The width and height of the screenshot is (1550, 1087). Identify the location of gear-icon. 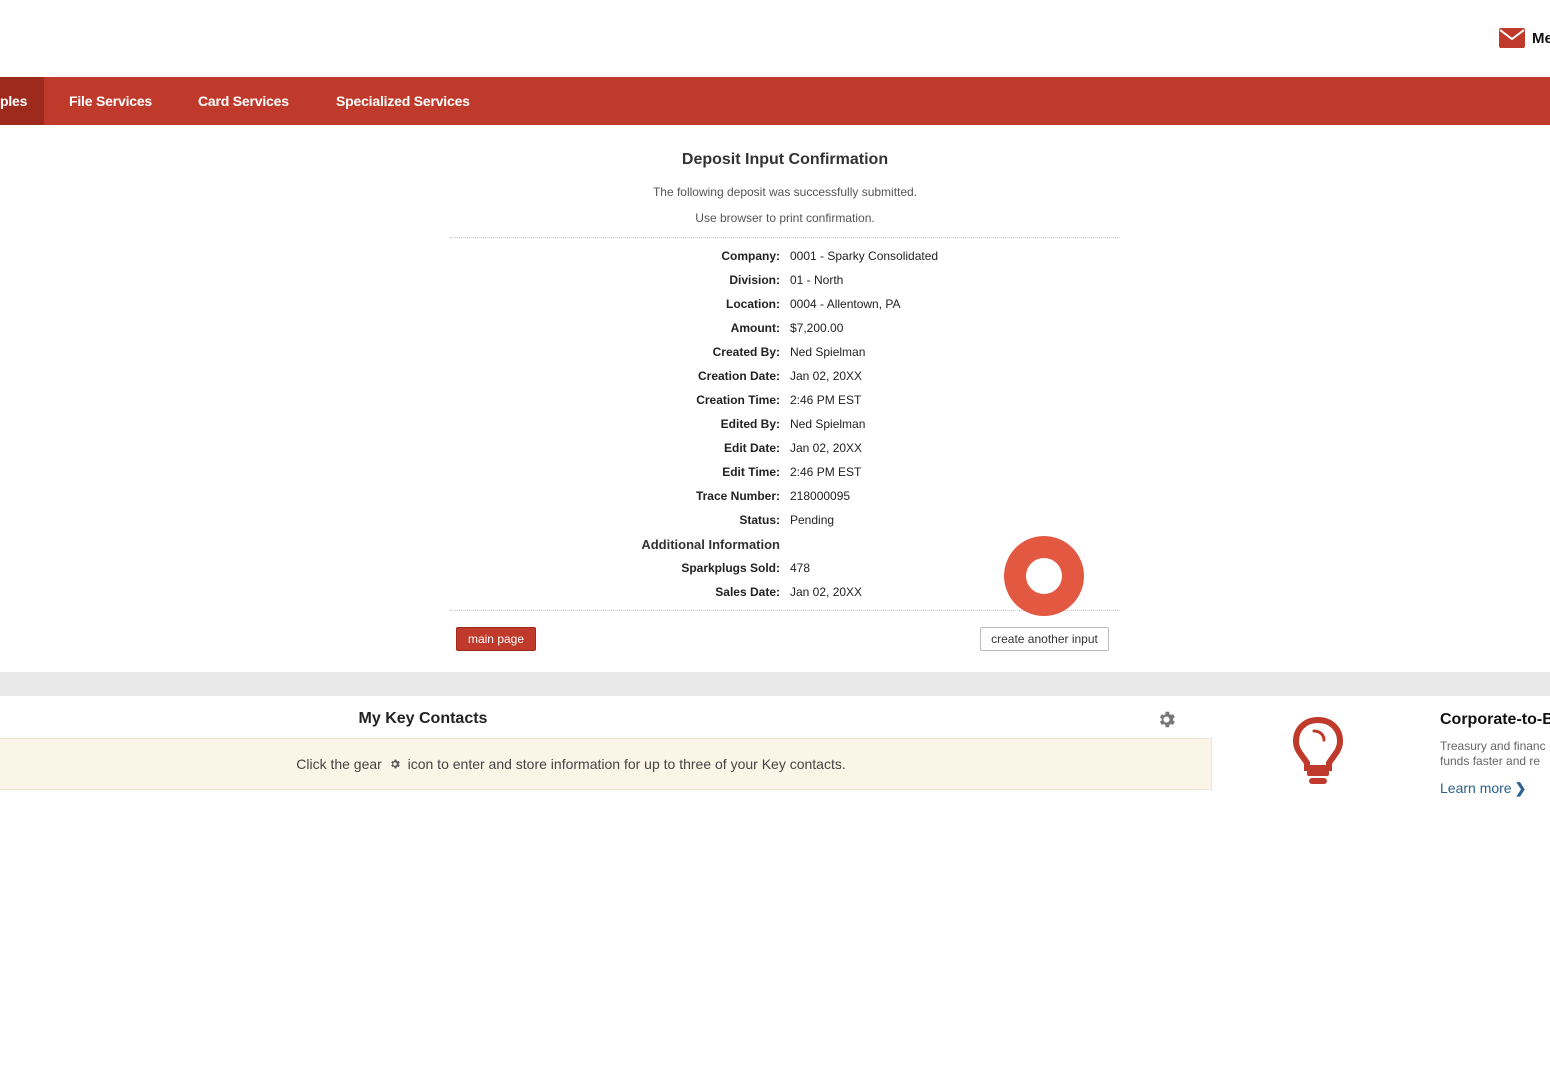
(1166, 719).